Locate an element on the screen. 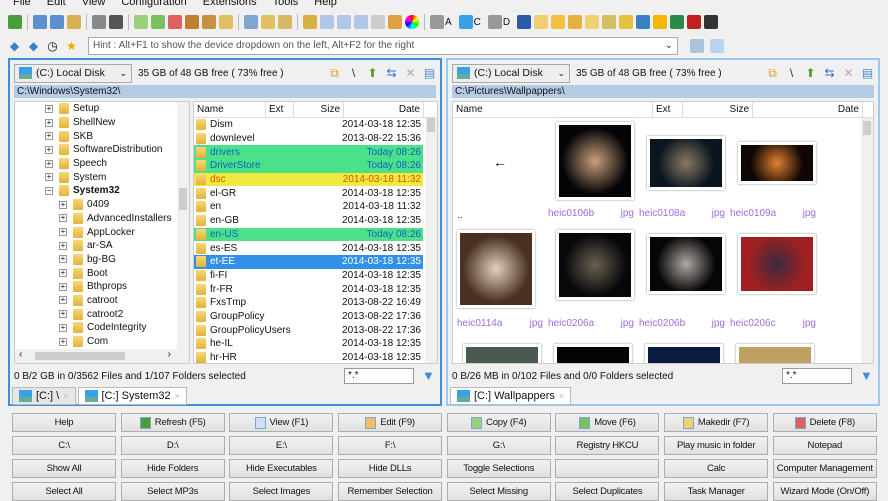  tree-item: − System32 is located at coordinates (117, 191).